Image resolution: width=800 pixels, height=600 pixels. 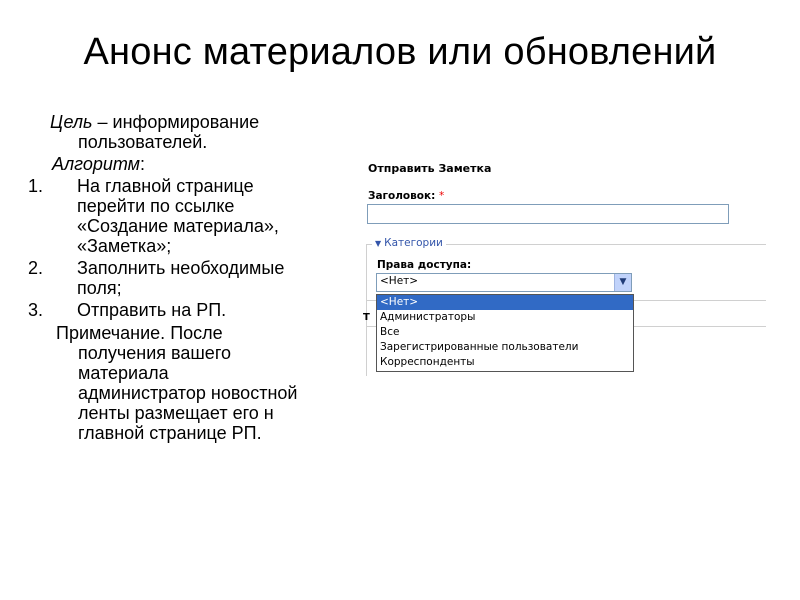 I want to click on note-line: главной странице РП., so click(x=170, y=433).